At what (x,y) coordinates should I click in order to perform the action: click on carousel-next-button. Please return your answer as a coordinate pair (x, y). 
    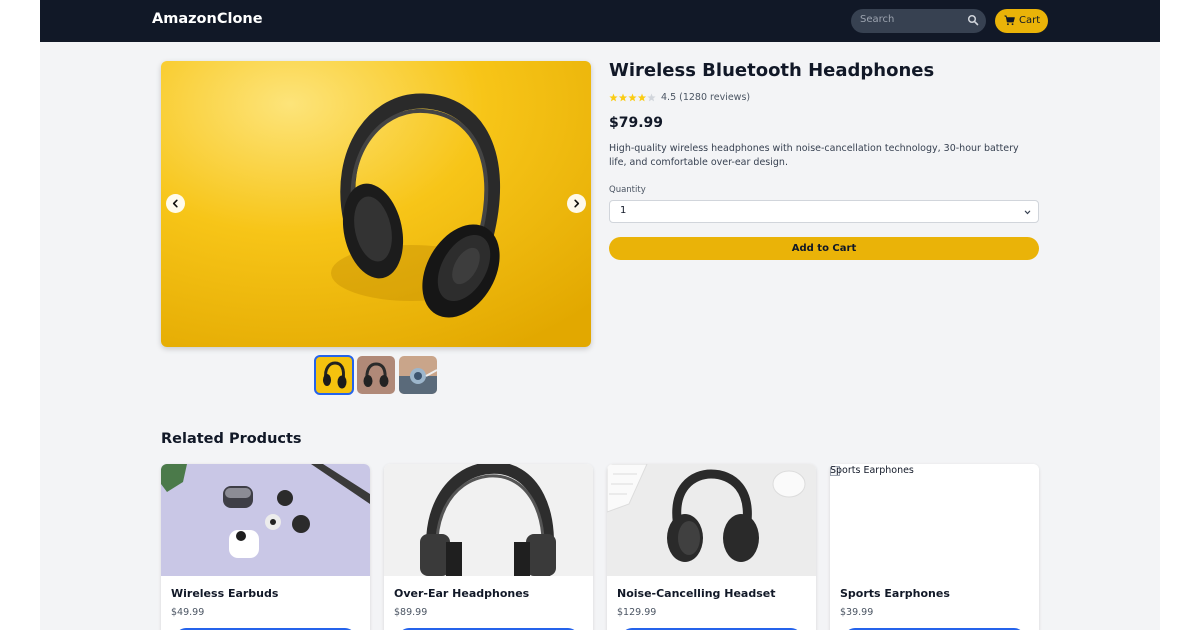
    Looking at the image, I should click on (576, 203).